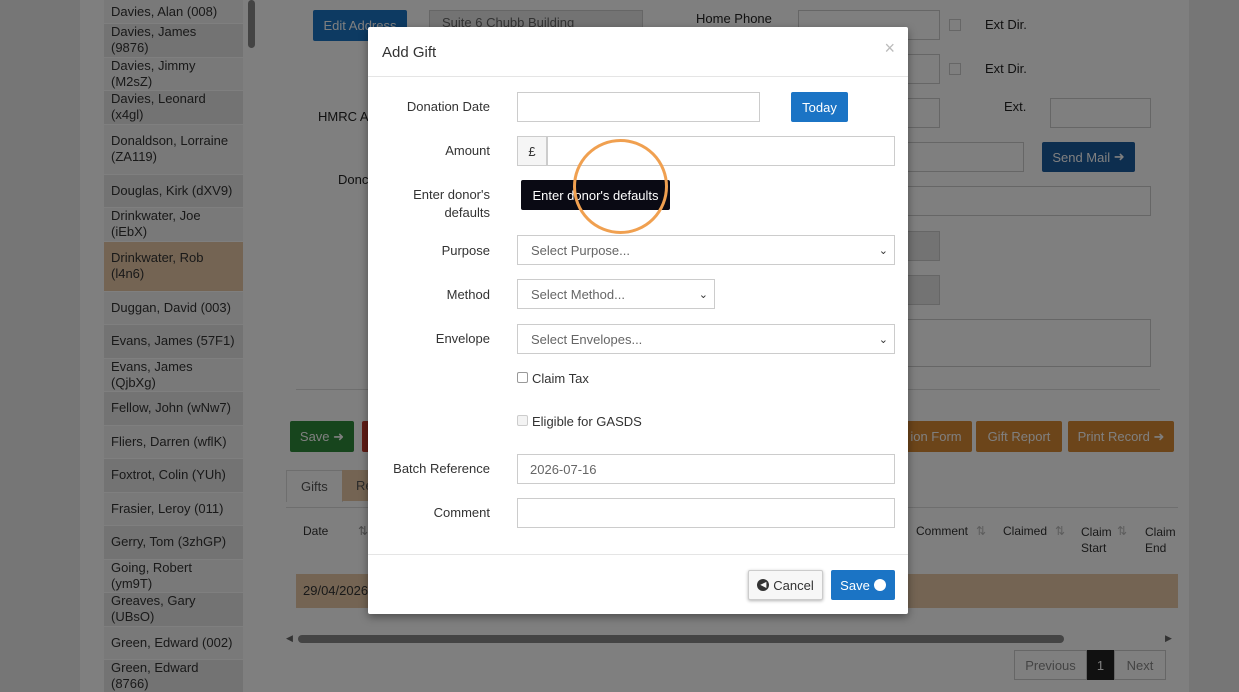  I want to click on envelope-select: Select Envelopes... ⌄, so click(706, 339).